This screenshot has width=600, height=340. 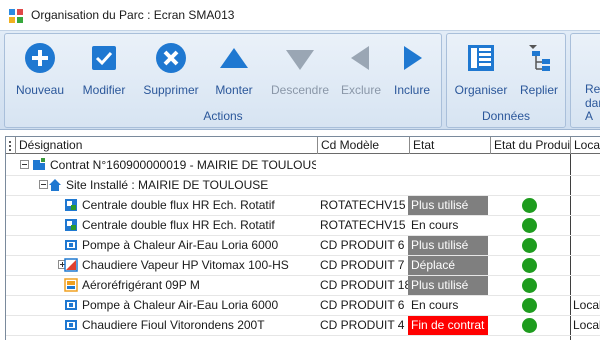 I want to click on arrow-left-icon, so click(x=360, y=58).